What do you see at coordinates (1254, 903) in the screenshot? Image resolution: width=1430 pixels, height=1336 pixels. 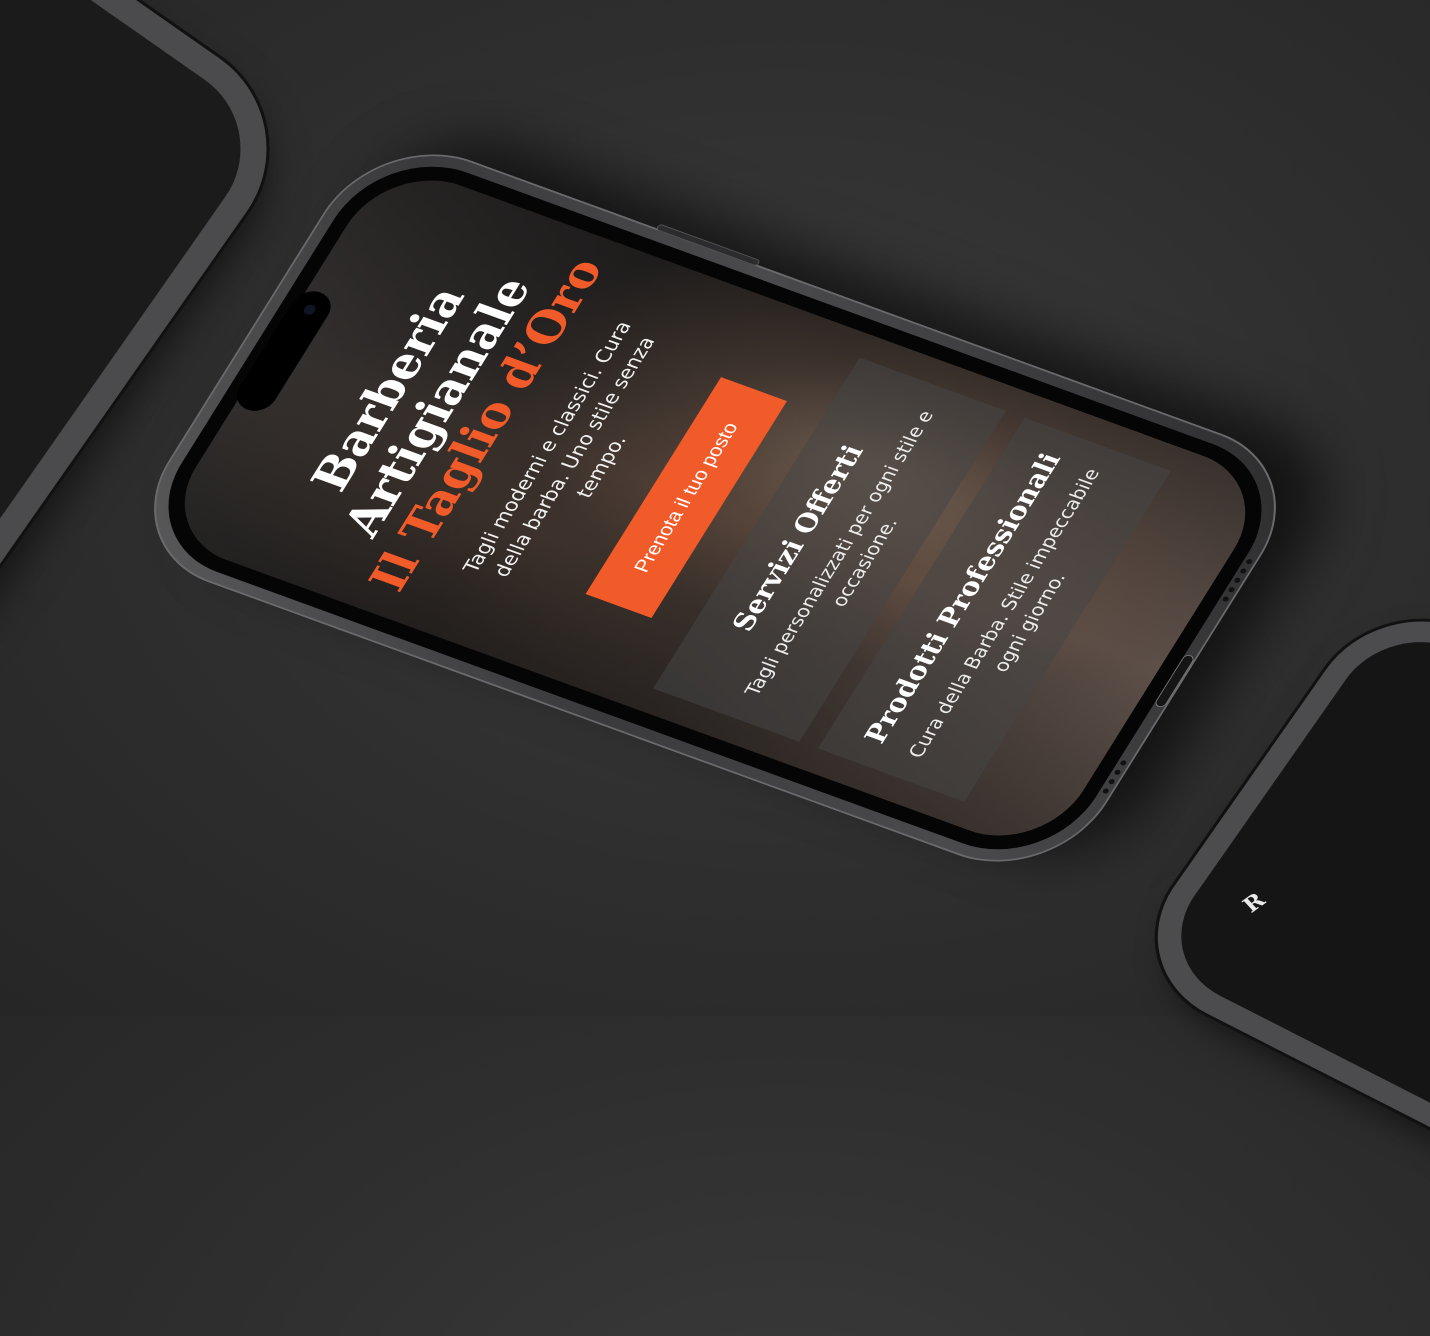 I see `background-phone-peek-text: R` at bounding box center [1254, 903].